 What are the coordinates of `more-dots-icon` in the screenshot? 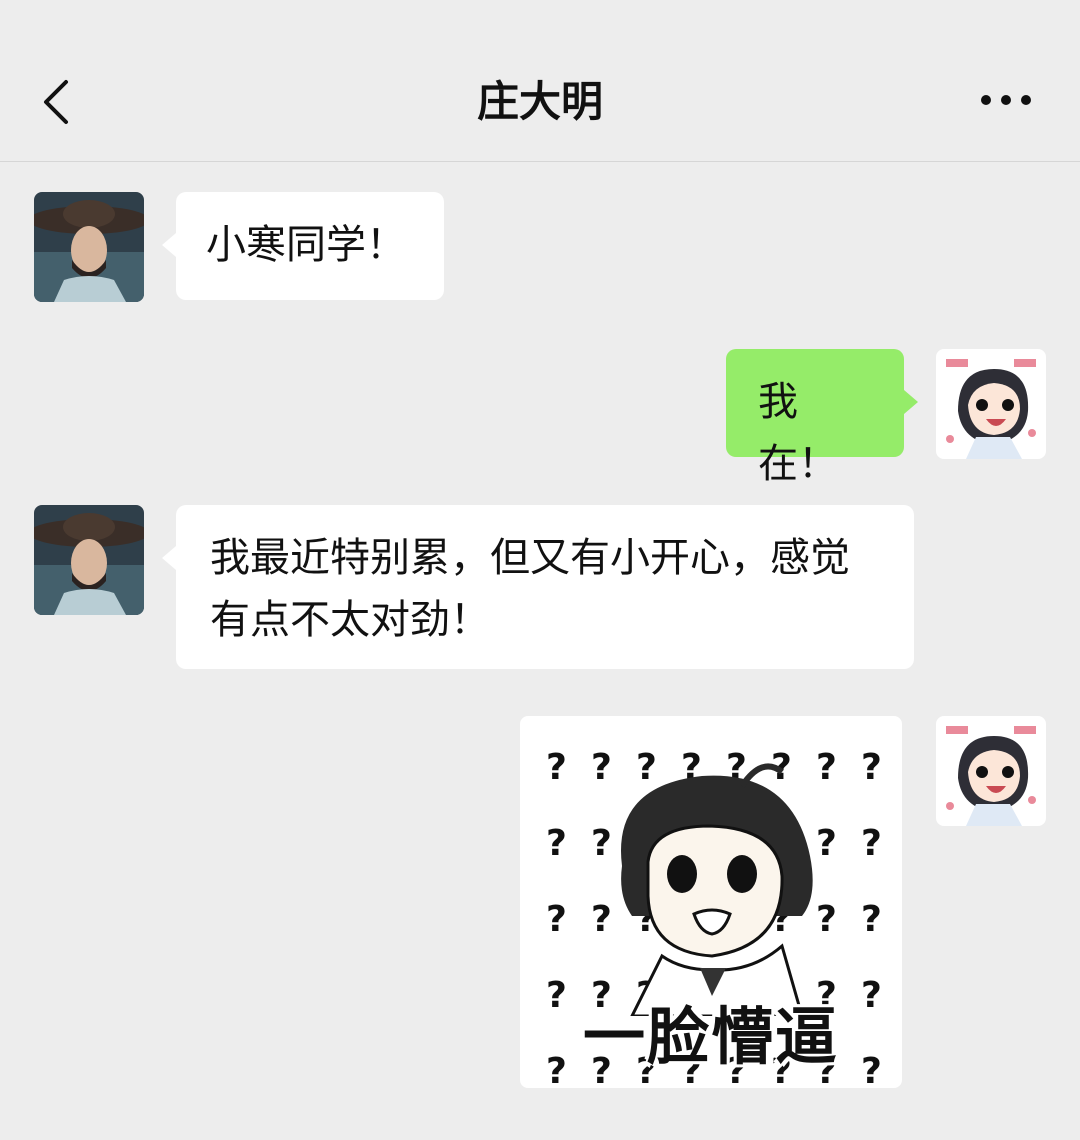 It's located at (1006, 100).